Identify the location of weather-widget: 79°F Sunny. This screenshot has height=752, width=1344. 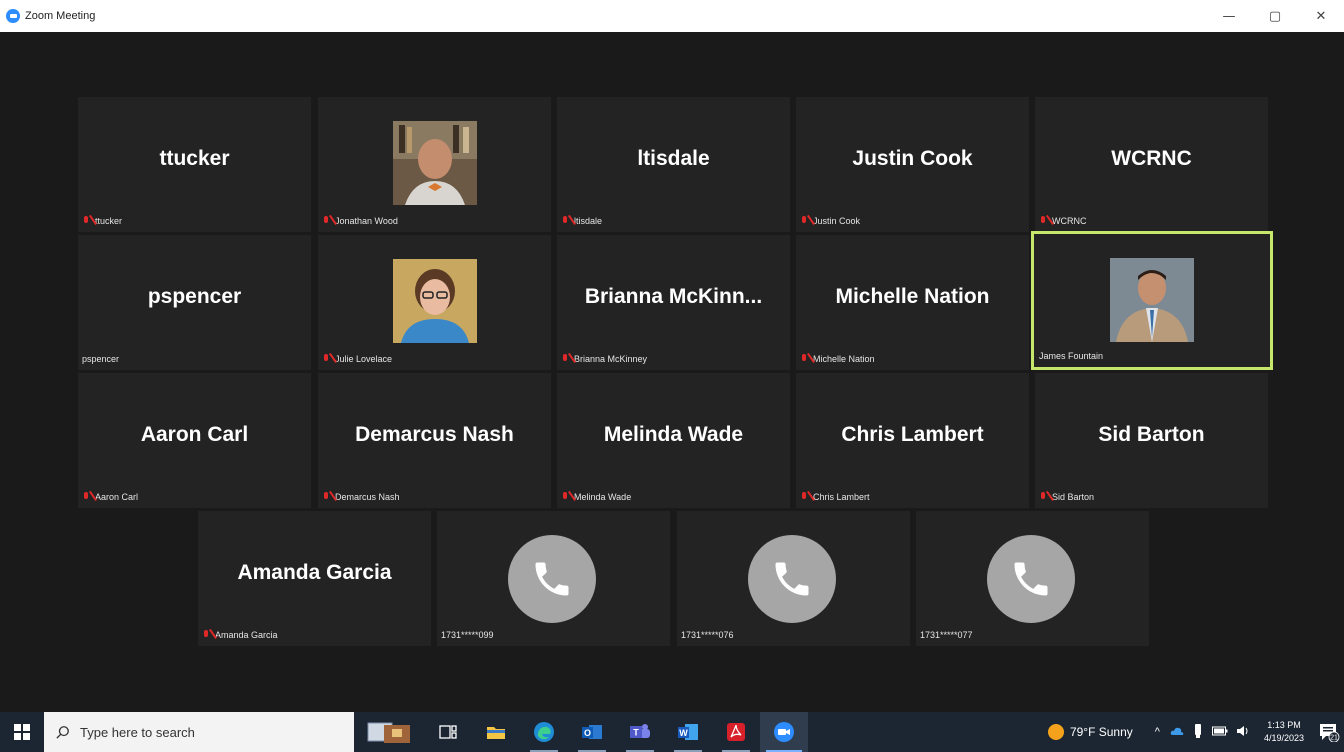
(1090, 732).